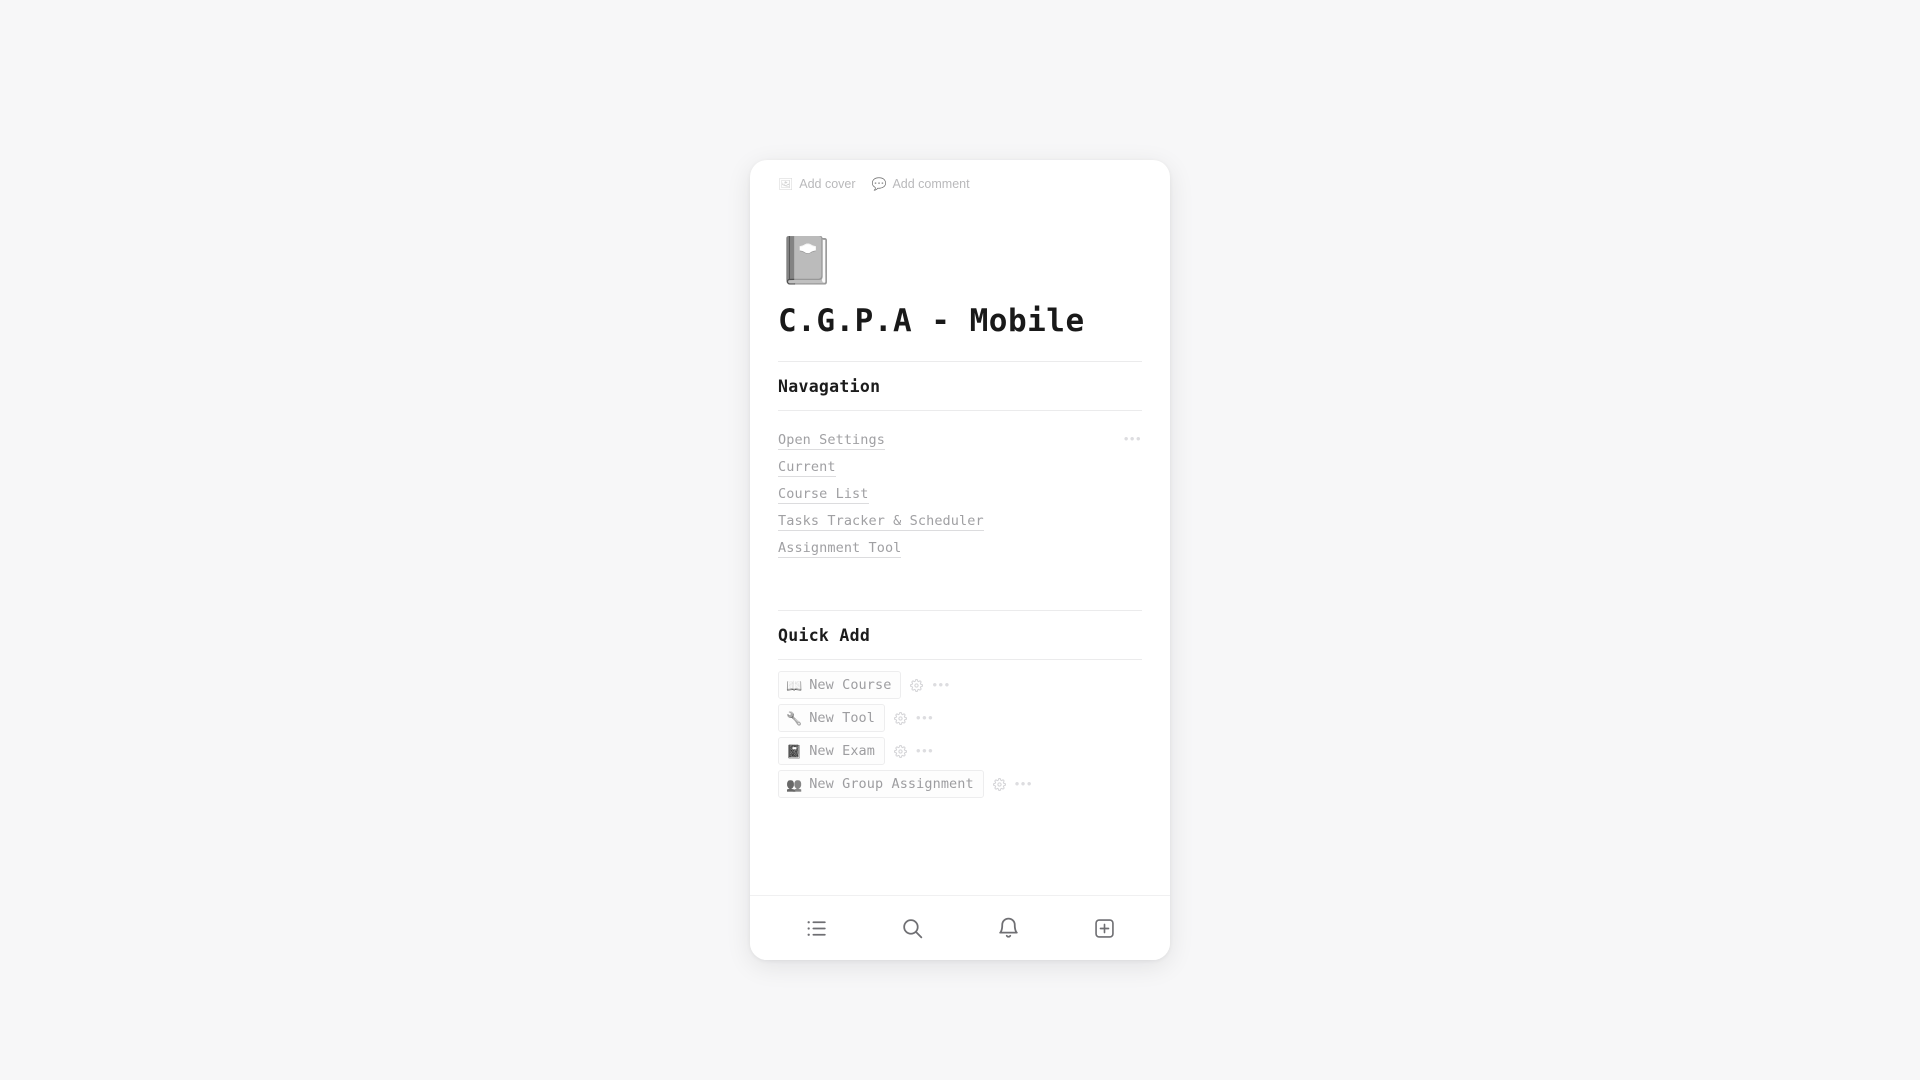 The image size is (1920, 1080). I want to click on bell-icon, so click(1008, 928).